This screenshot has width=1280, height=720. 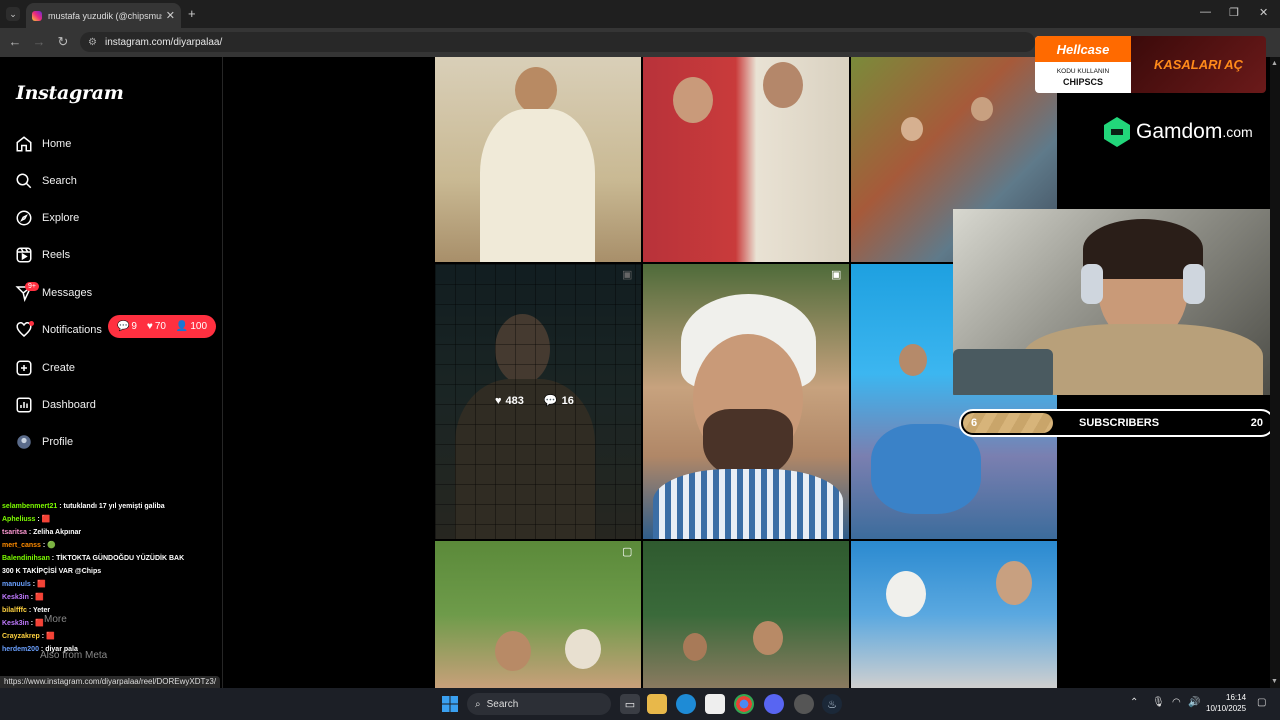 I want to click on gamdom-brand: Gamdom, so click(x=1179, y=131).